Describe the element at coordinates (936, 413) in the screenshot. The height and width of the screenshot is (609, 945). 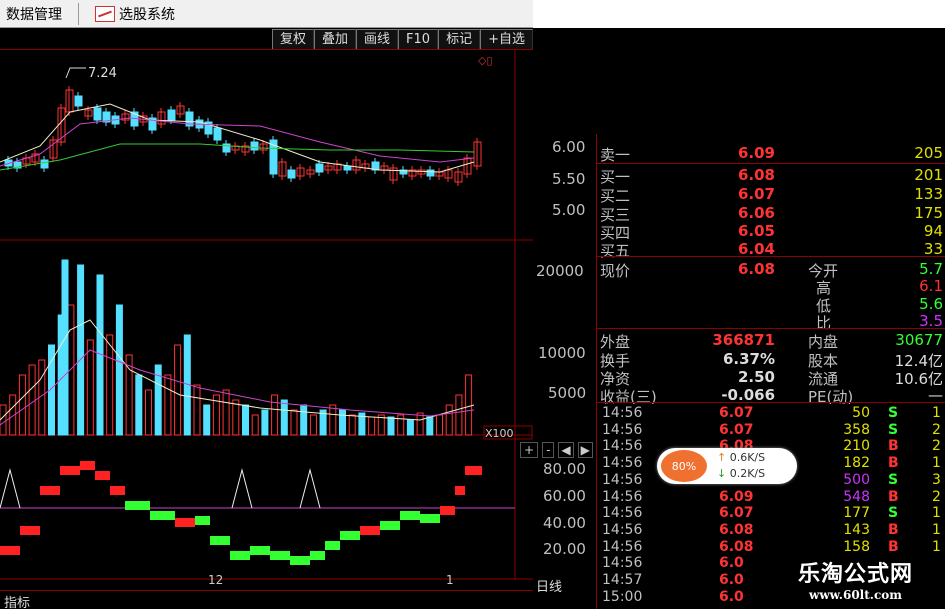
I see `trade-count: 1` at that location.